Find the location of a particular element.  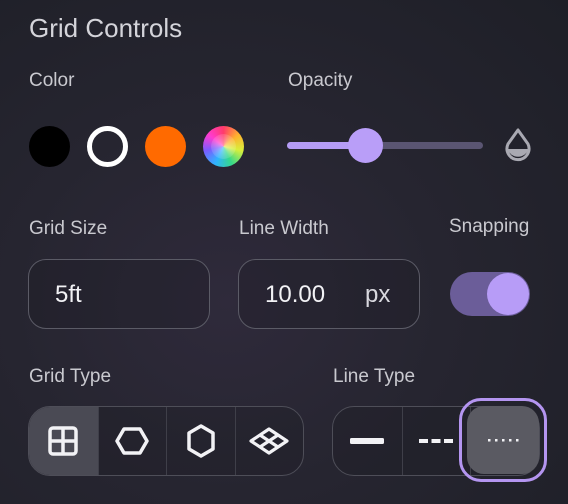

grid-size-label: Grid Size is located at coordinates (68, 228).